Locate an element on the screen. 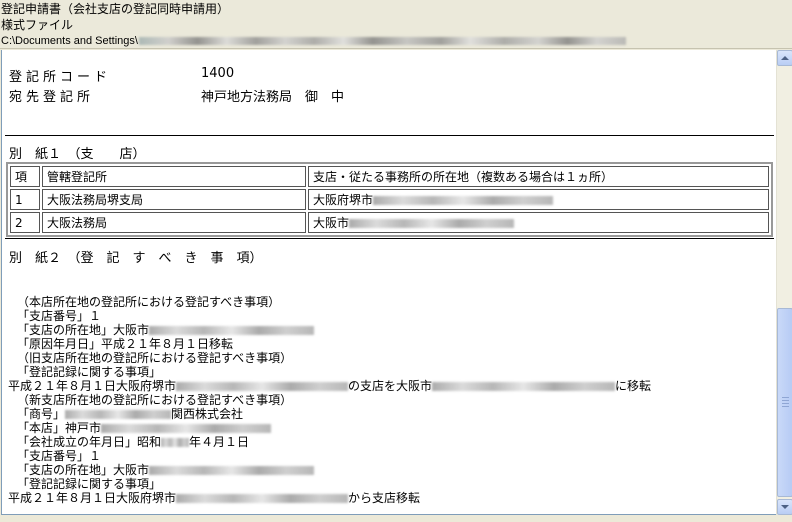 This screenshot has height=522, width=792. body-line: 「本店」神戸市 is located at coordinates (389, 428).